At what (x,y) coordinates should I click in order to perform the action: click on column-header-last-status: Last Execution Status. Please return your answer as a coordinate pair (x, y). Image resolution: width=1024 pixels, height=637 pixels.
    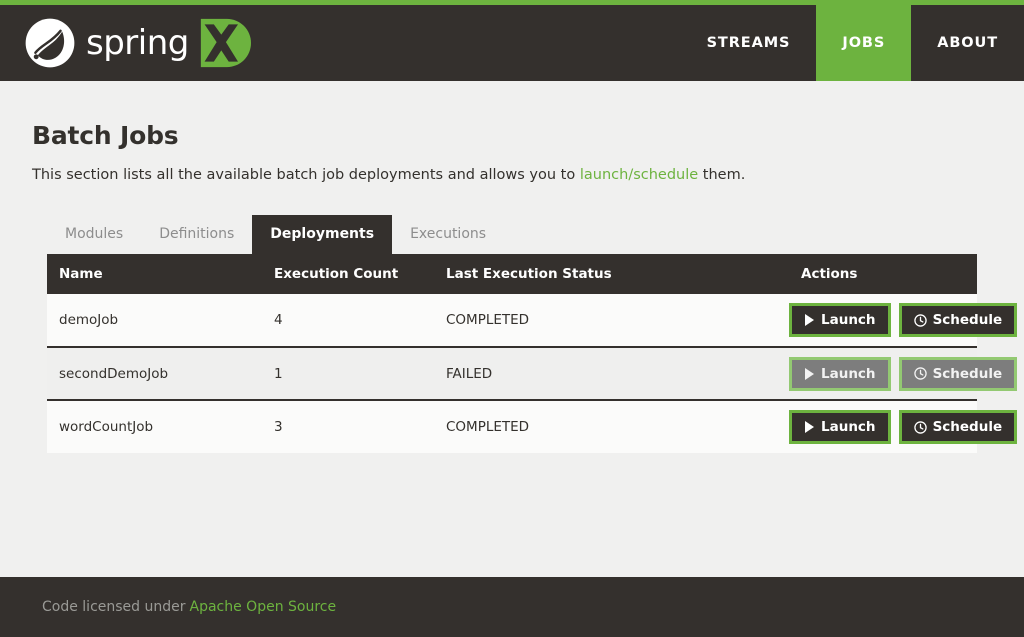
    Looking at the image, I should click on (611, 274).